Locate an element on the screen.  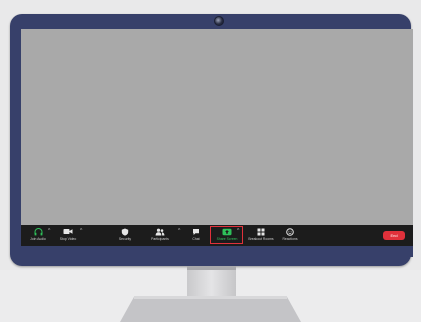
headphones-icon is located at coordinates (38, 231).